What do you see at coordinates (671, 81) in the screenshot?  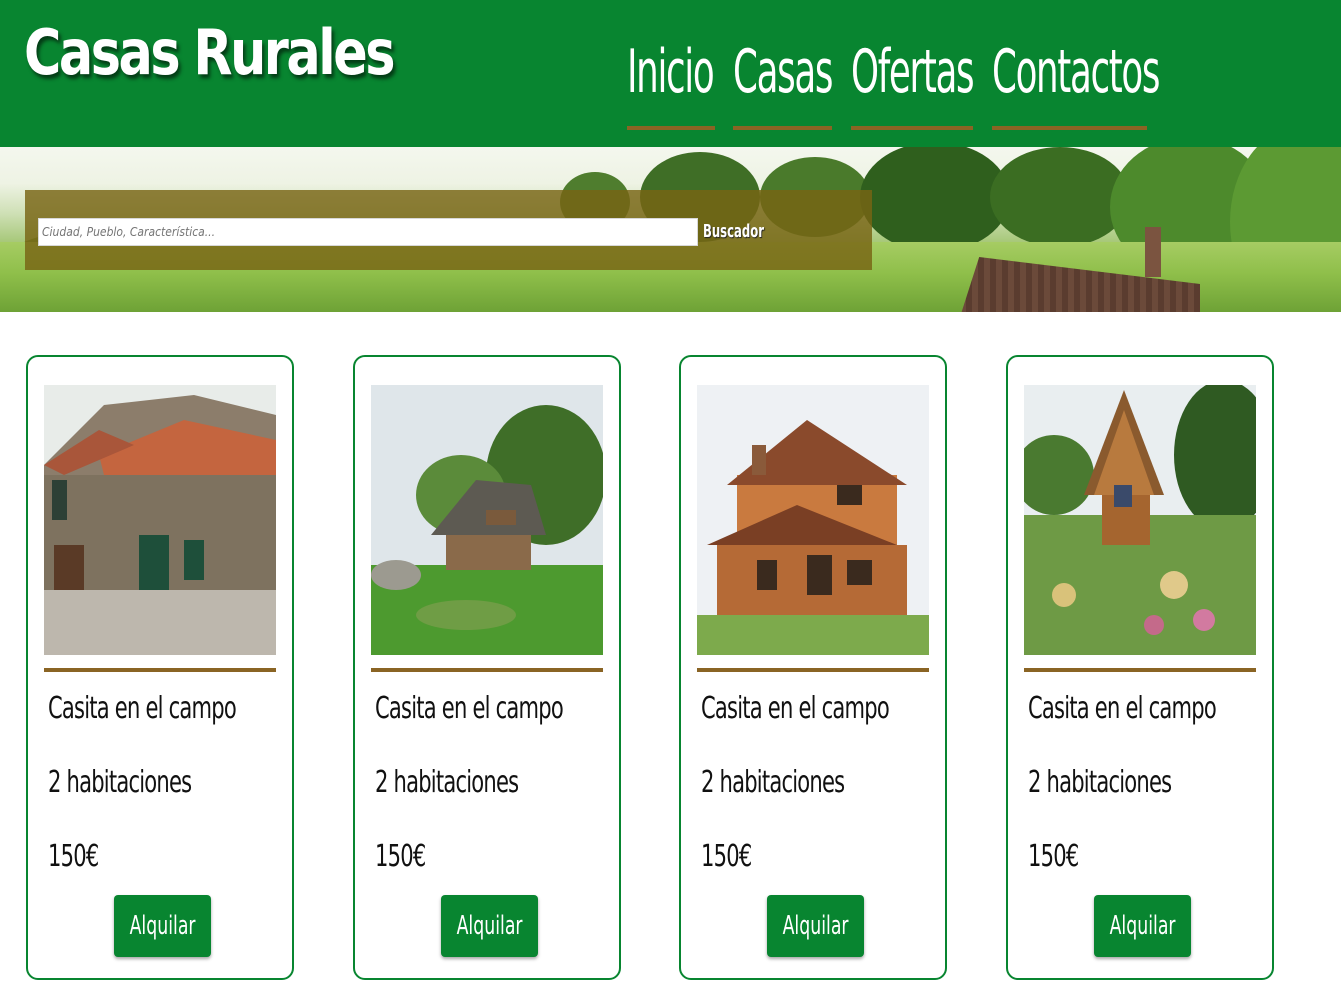 I see `nav-inicio: Inicio` at bounding box center [671, 81].